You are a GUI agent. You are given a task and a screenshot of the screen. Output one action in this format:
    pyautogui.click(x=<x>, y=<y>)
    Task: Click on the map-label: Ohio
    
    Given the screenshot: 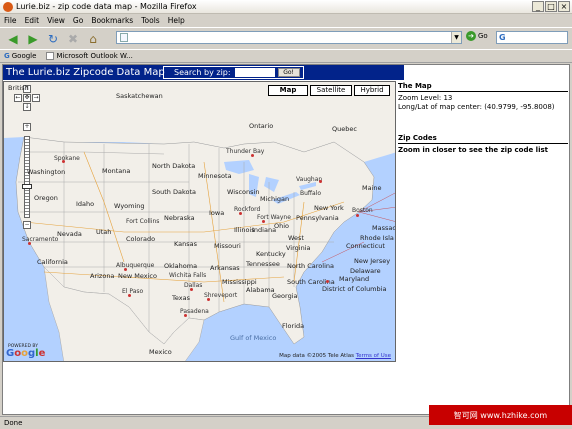 What is the action you would take?
    pyautogui.click(x=282, y=226)
    